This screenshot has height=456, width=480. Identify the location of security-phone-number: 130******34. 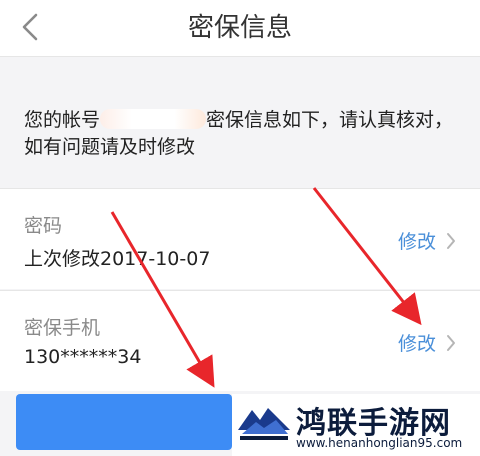
(83, 357).